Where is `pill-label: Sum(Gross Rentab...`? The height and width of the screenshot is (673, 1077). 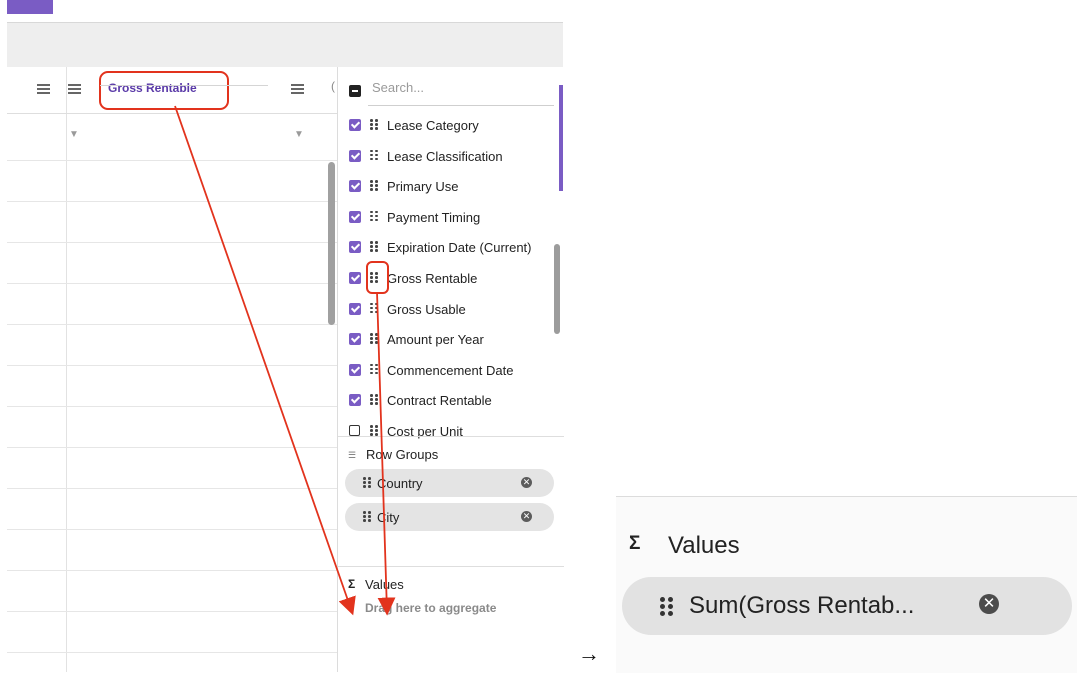
pill-label: Sum(Gross Rentab... is located at coordinates (802, 605).